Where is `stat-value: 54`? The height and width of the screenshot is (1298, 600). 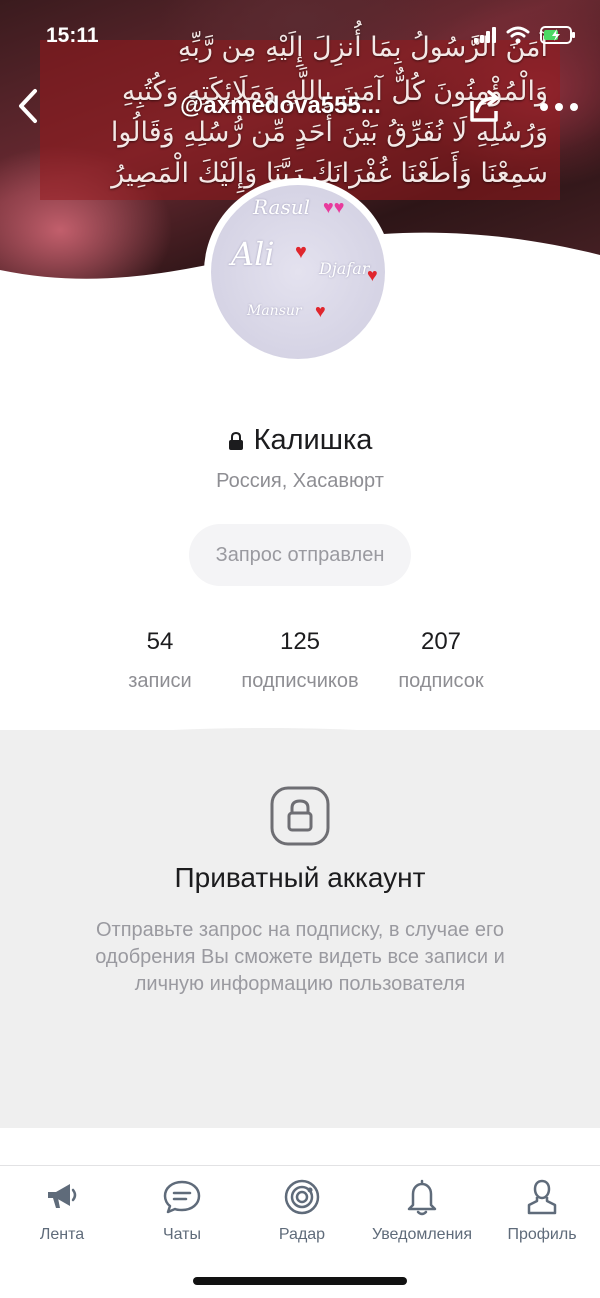 stat-value: 54 is located at coordinates (160, 641).